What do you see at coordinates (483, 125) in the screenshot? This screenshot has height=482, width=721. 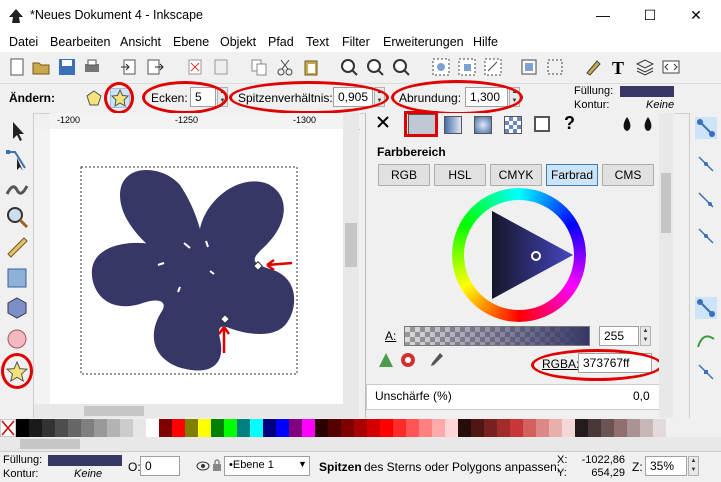 I see `radial-gradient-button` at bounding box center [483, 125].